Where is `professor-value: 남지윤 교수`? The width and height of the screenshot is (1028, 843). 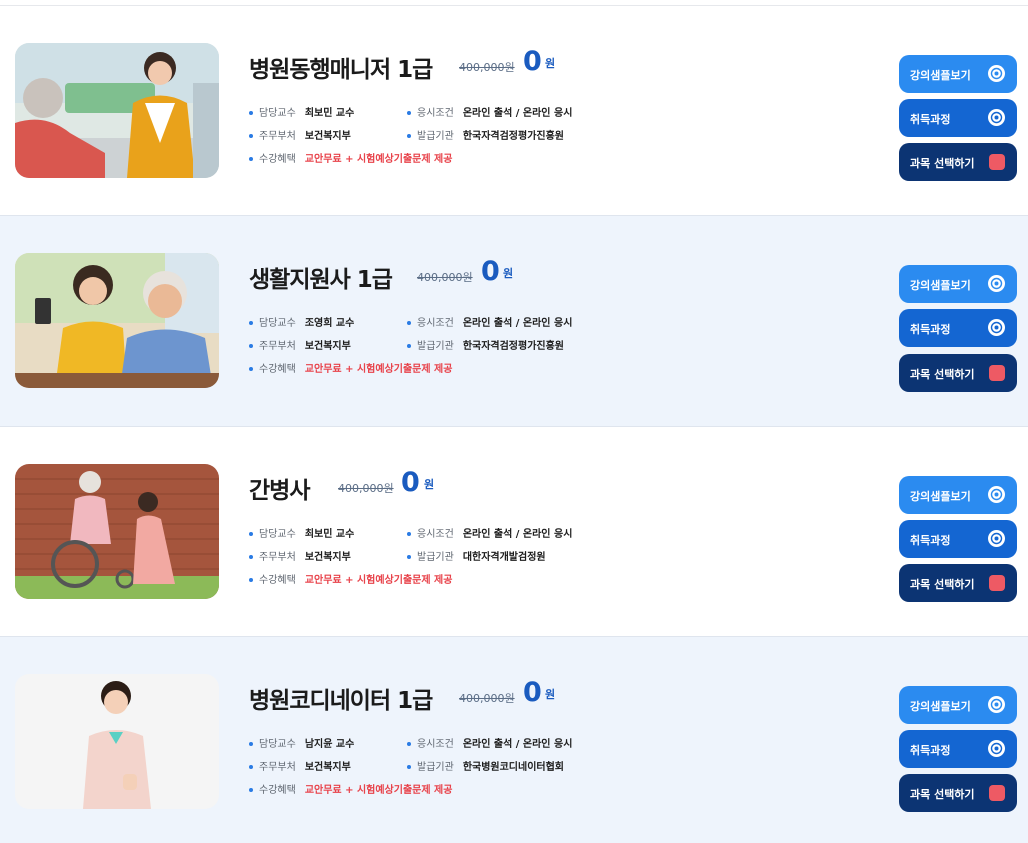
professor-value: 남지윤 교수 is located at coordinates (329, 744).